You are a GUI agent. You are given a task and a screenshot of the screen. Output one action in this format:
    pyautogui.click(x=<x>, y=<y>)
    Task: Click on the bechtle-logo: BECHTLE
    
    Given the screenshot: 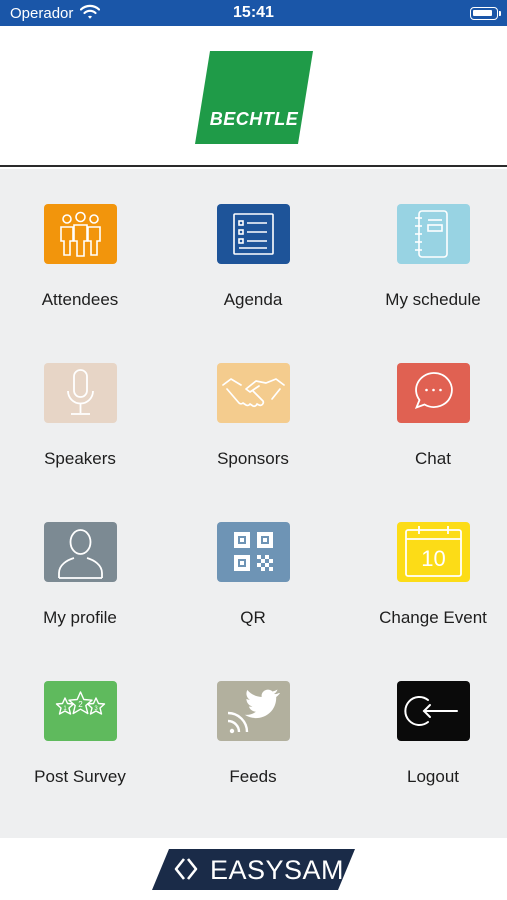 What is the action you would take?
    pyautogui.click(x=254, y=97)
    